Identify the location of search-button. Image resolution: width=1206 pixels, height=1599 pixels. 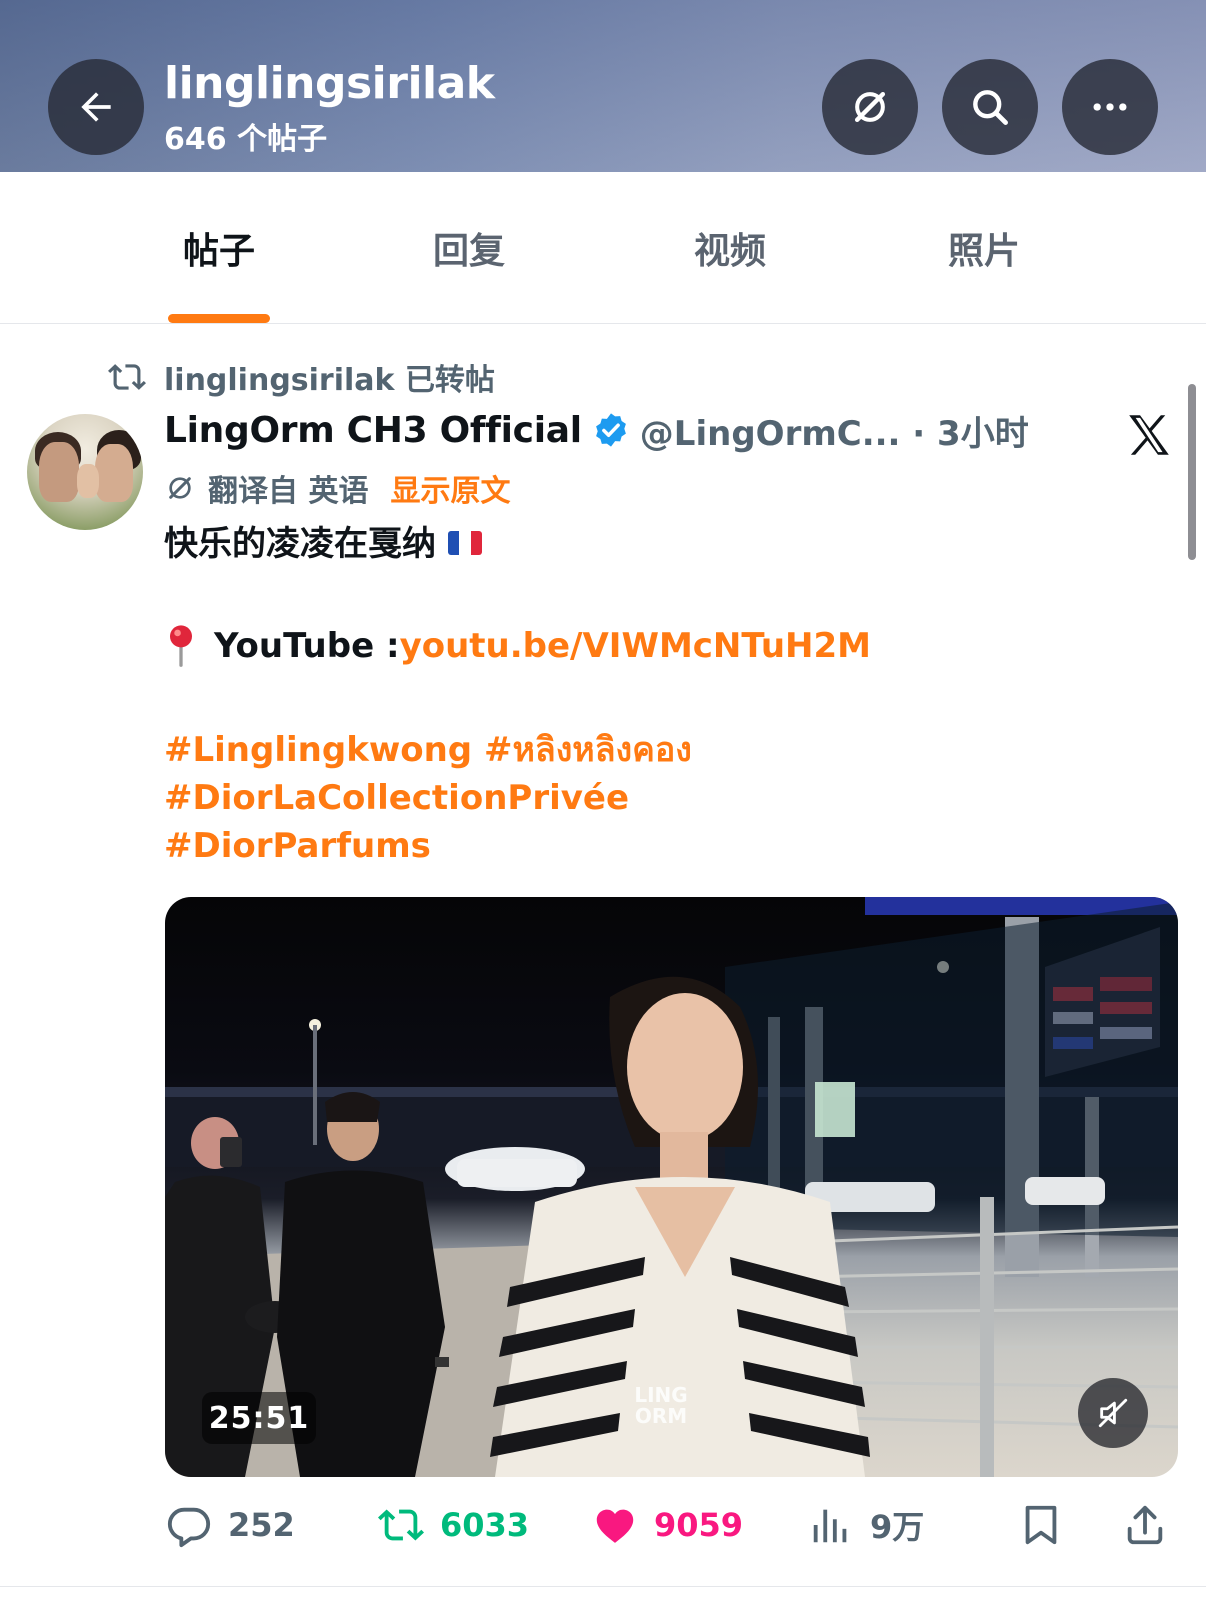
(990, 107).